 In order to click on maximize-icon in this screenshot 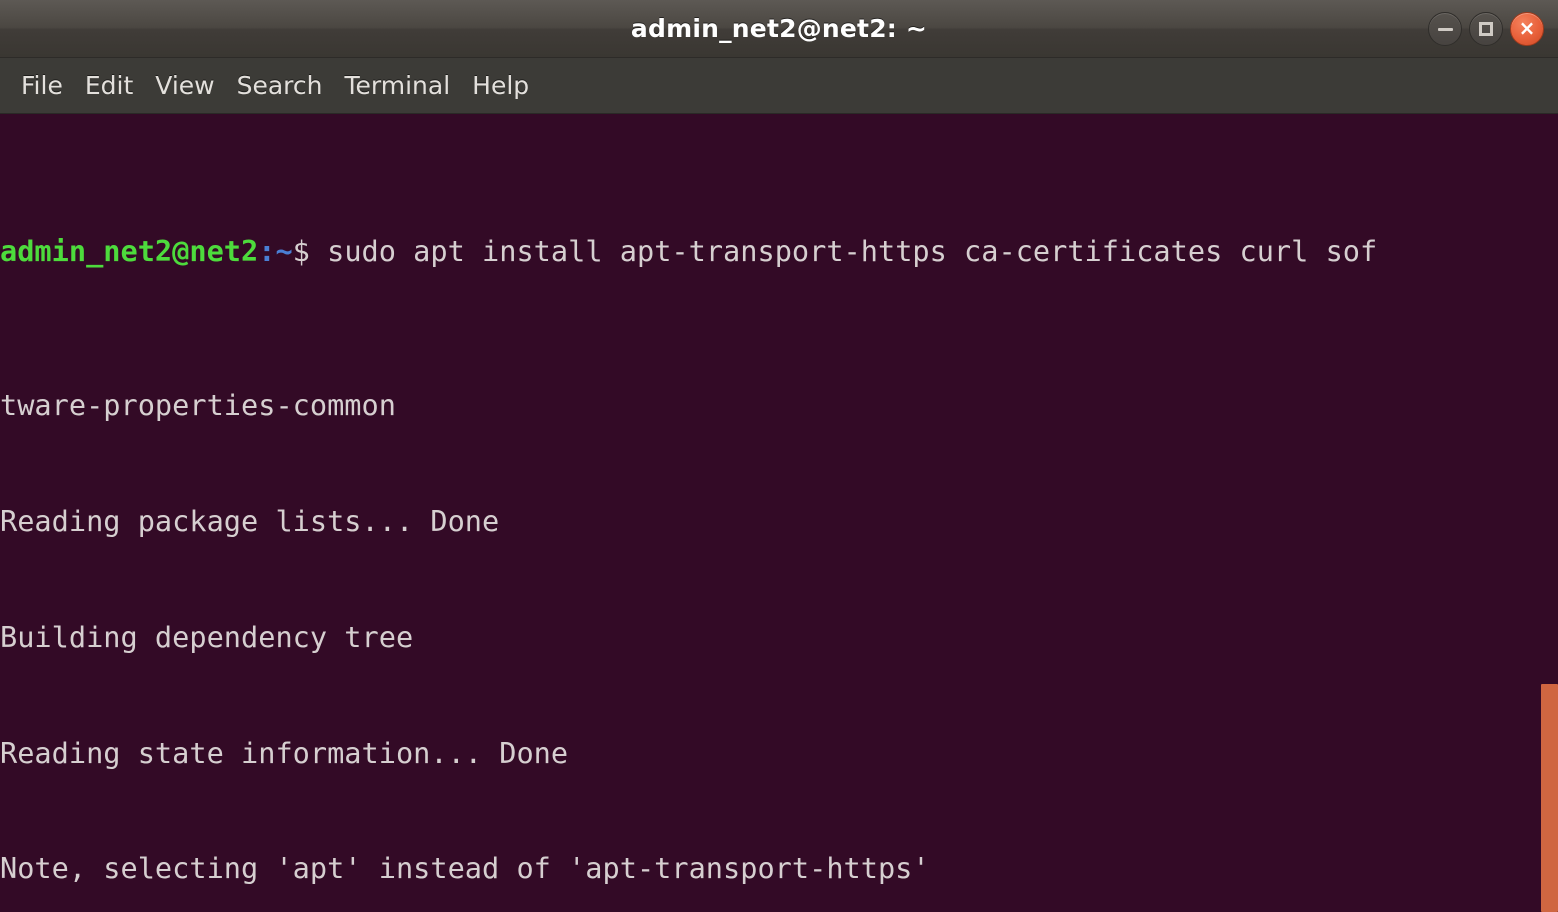, I will do `click(1486, 29)`.